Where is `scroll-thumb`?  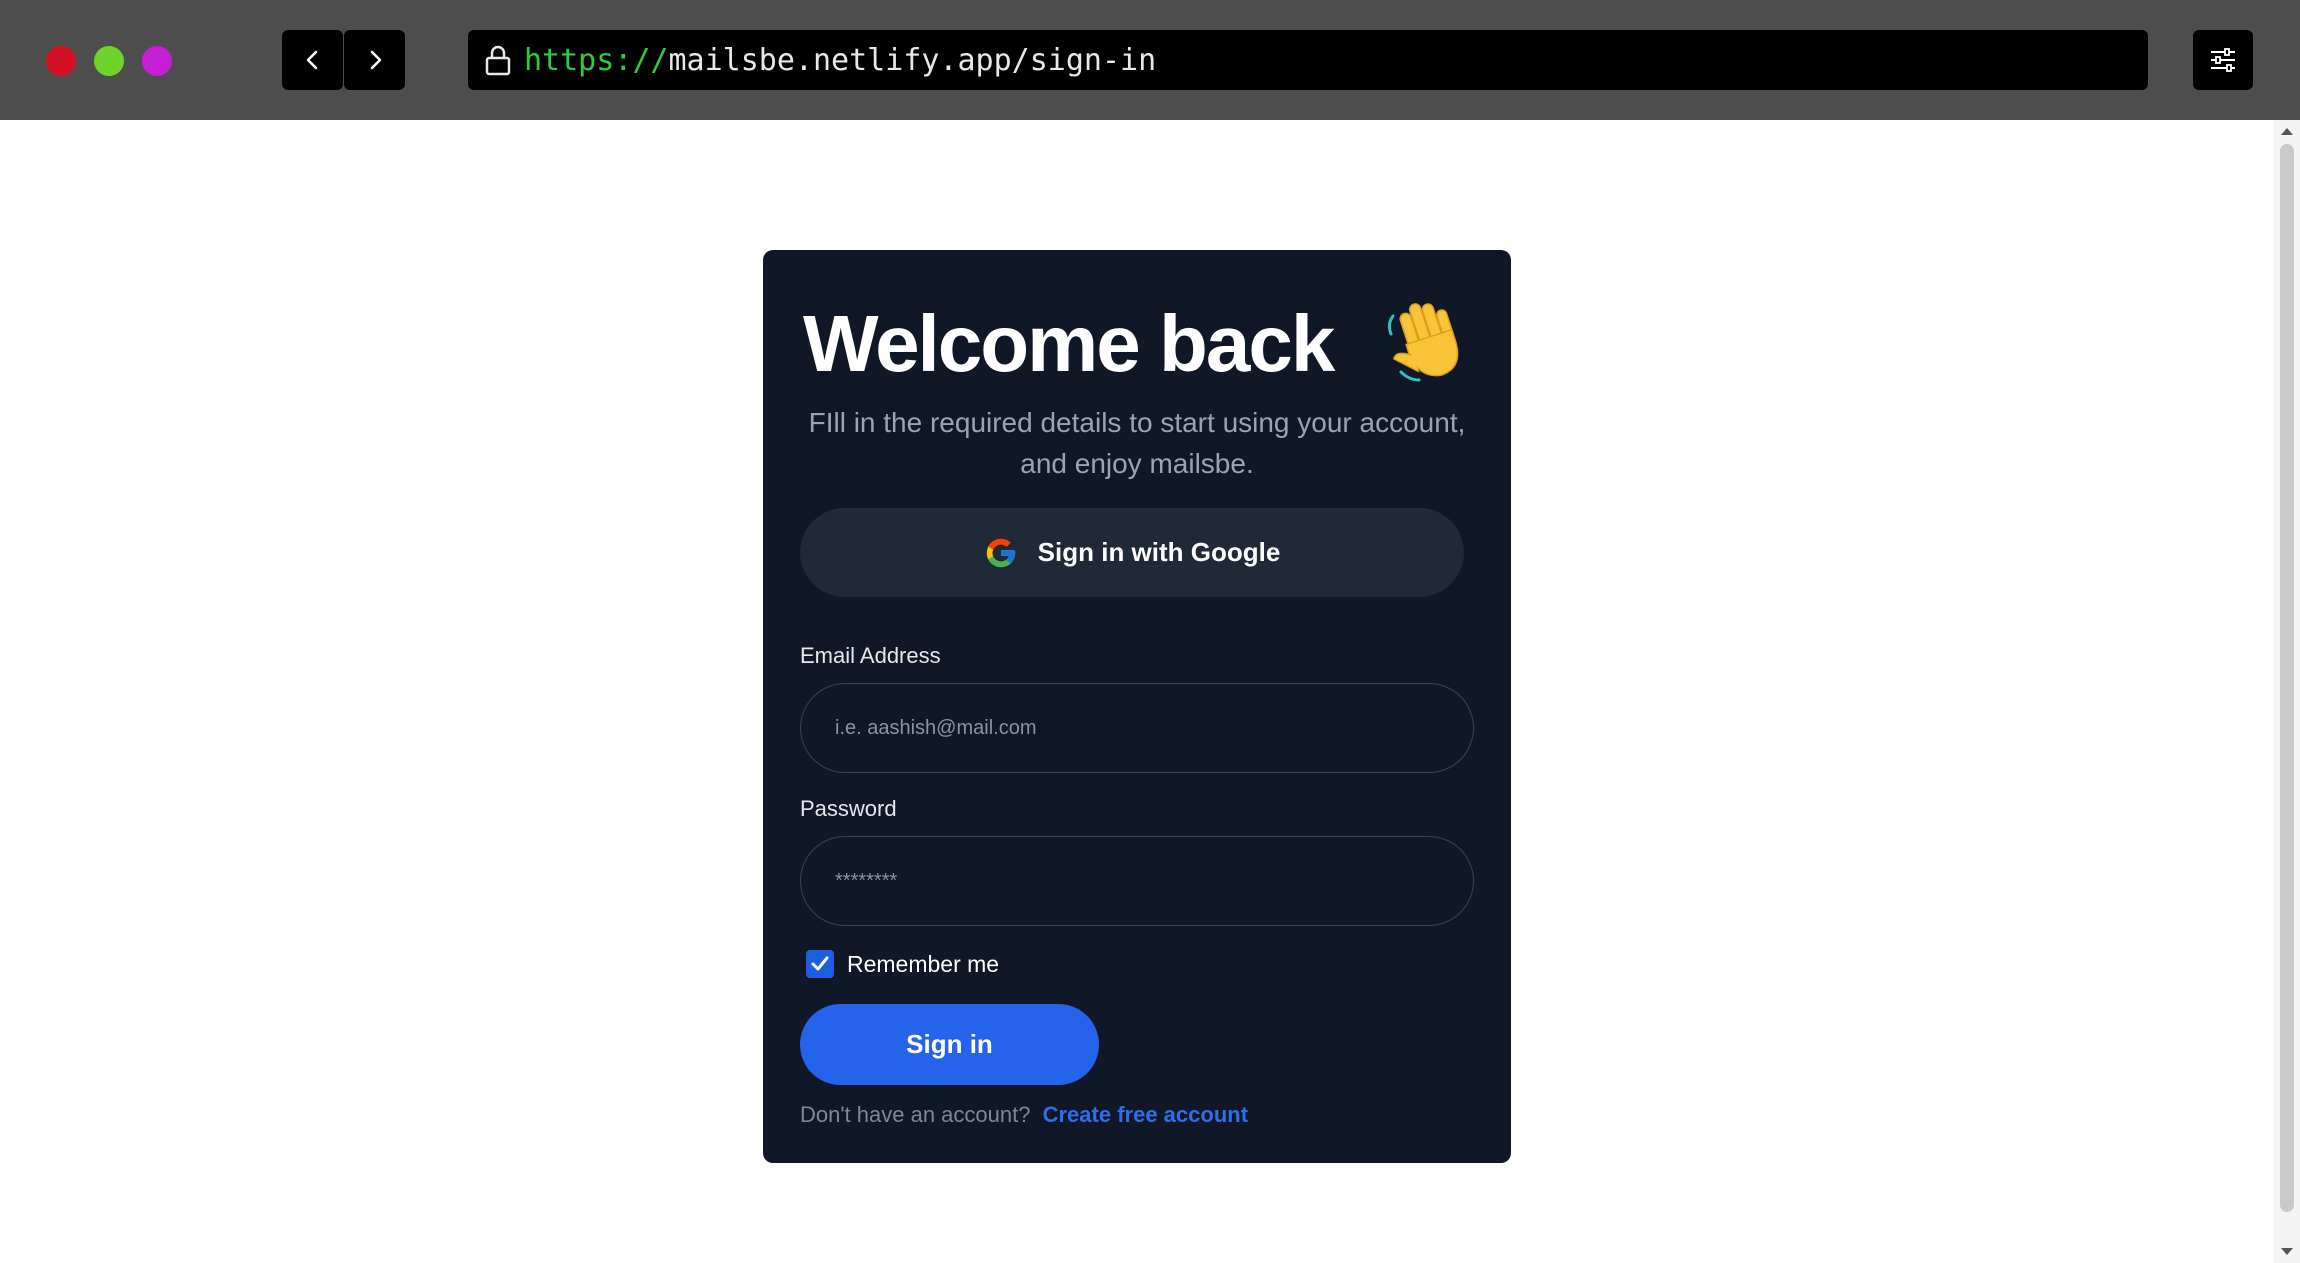
scroll-thumb is located at coordinates (2287, 678).